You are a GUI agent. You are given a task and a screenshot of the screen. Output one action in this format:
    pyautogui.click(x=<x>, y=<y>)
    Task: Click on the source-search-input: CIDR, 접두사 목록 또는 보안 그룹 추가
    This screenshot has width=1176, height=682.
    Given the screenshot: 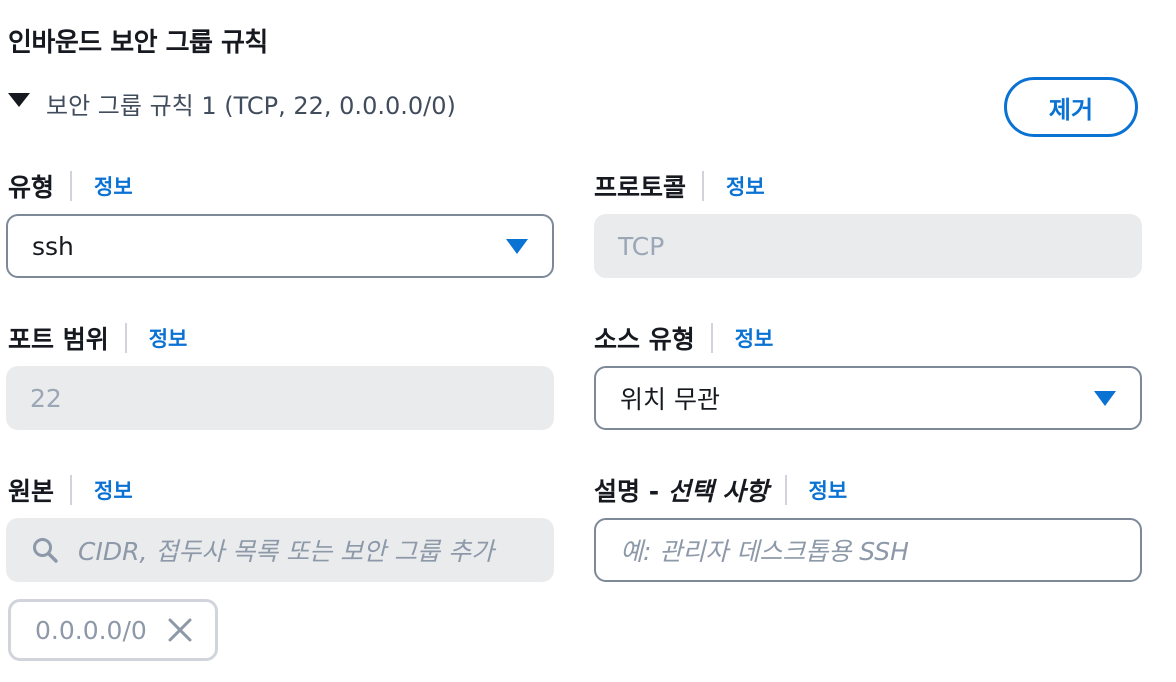 What is the action you would take?
    pyautogui.click(x=280, y=550)
    